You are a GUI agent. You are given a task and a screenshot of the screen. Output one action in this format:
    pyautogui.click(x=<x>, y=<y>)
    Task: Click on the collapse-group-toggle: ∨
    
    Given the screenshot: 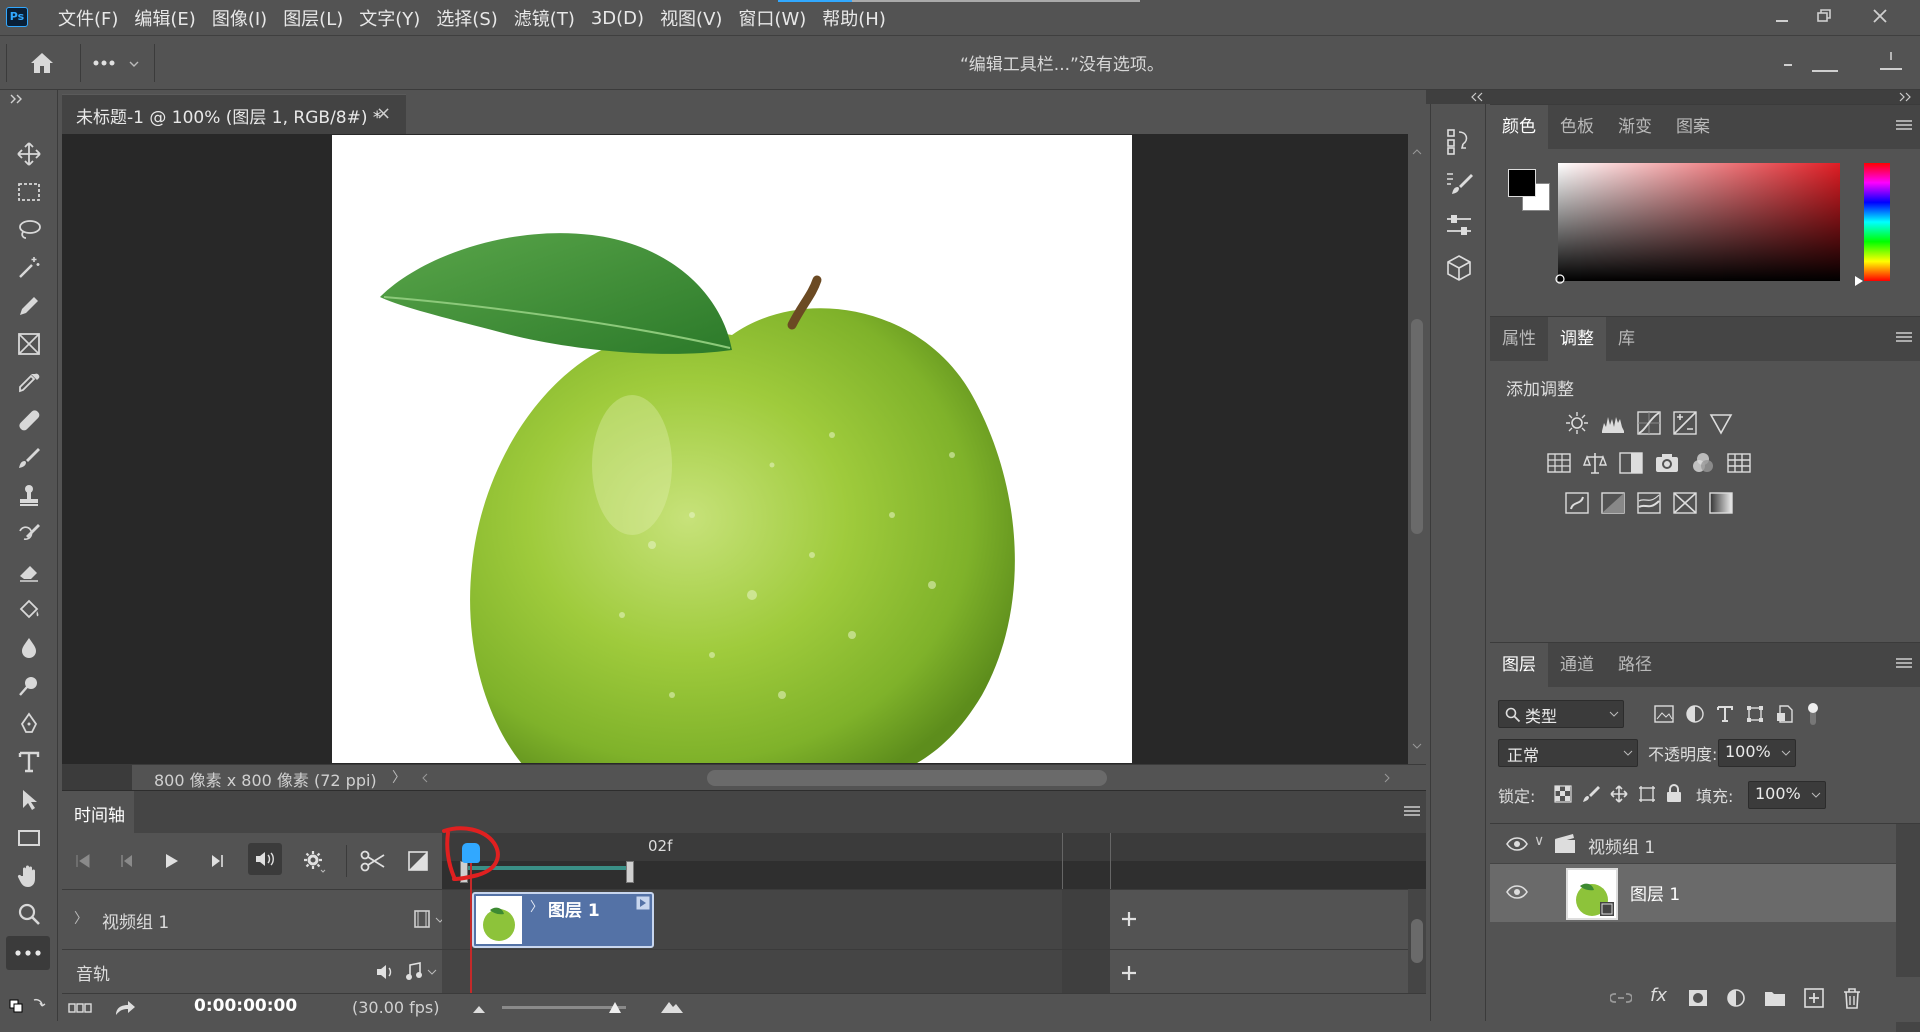 What is the action you would take?
    pyautogui.click(x=1539, y=841)
    